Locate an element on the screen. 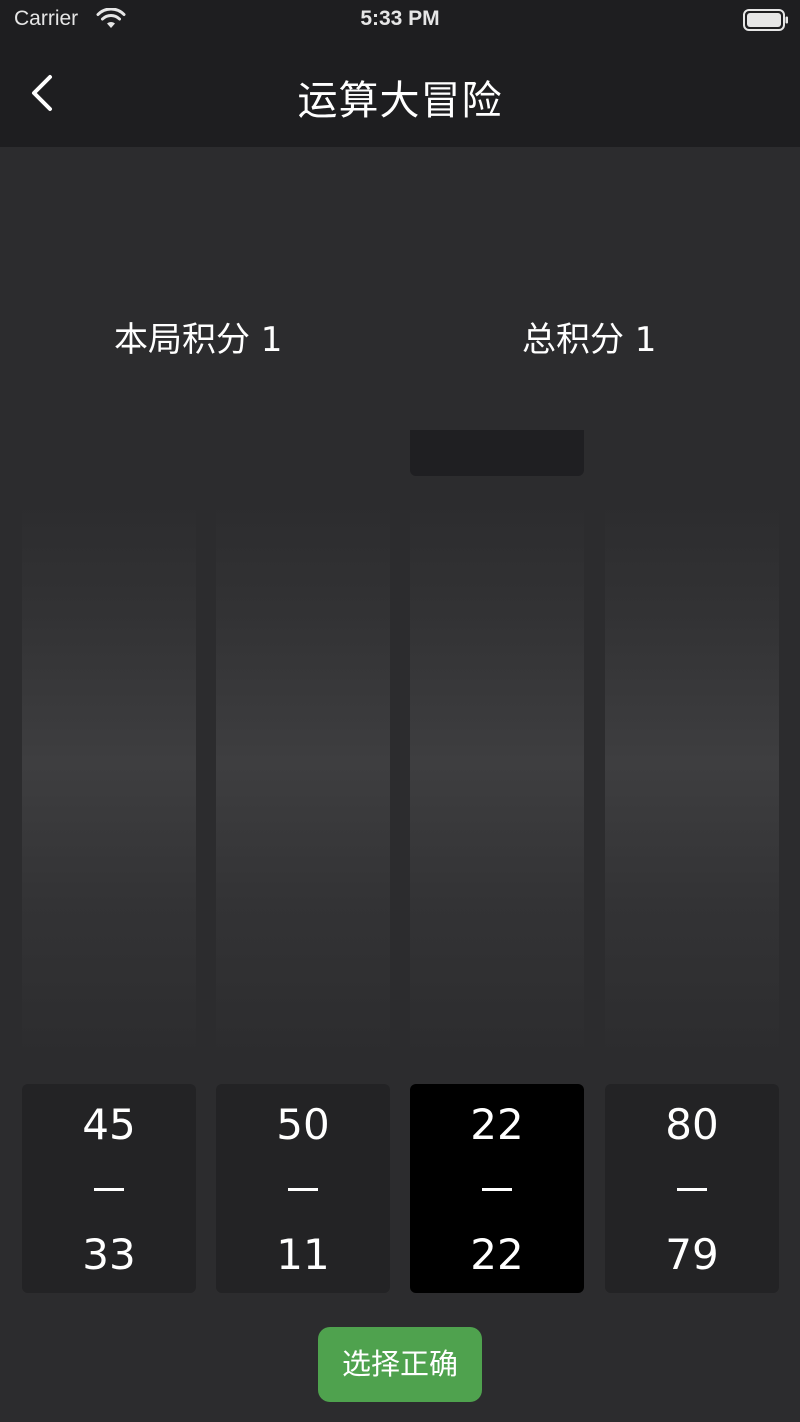  card-bottom-number: 33 is located at coordinates (109, 1254).